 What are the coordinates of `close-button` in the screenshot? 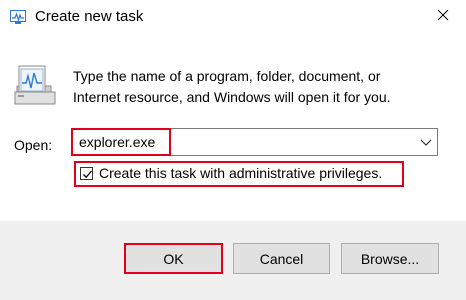 It's located at (443, 17).